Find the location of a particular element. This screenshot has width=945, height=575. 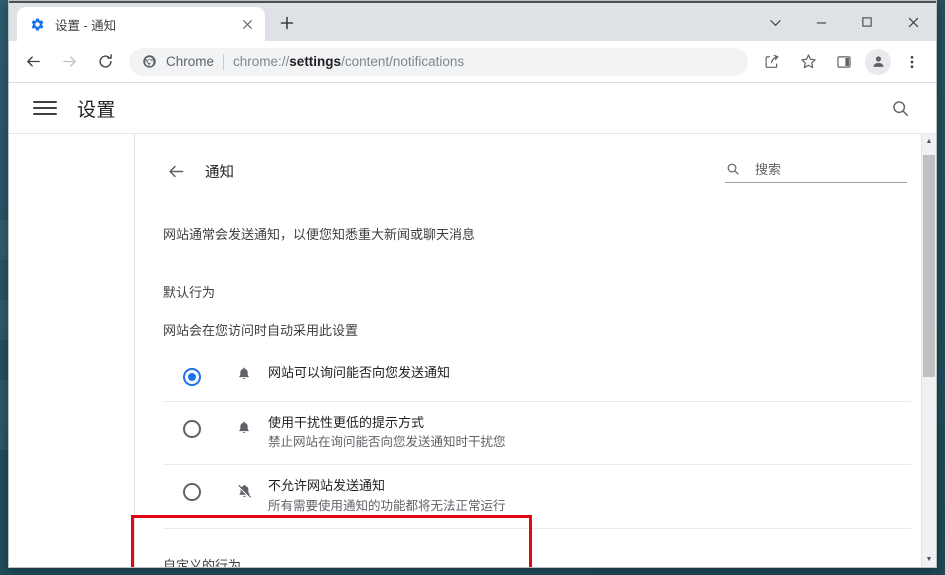

hamburger-menu-icon is located at coordinates (45, 108).